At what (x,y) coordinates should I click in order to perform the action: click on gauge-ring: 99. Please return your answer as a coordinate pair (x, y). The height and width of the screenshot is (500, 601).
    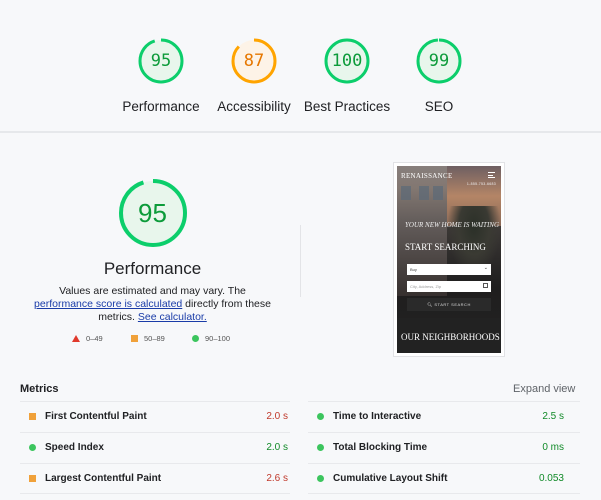
    Looking at the image, I should click on (439, 61).